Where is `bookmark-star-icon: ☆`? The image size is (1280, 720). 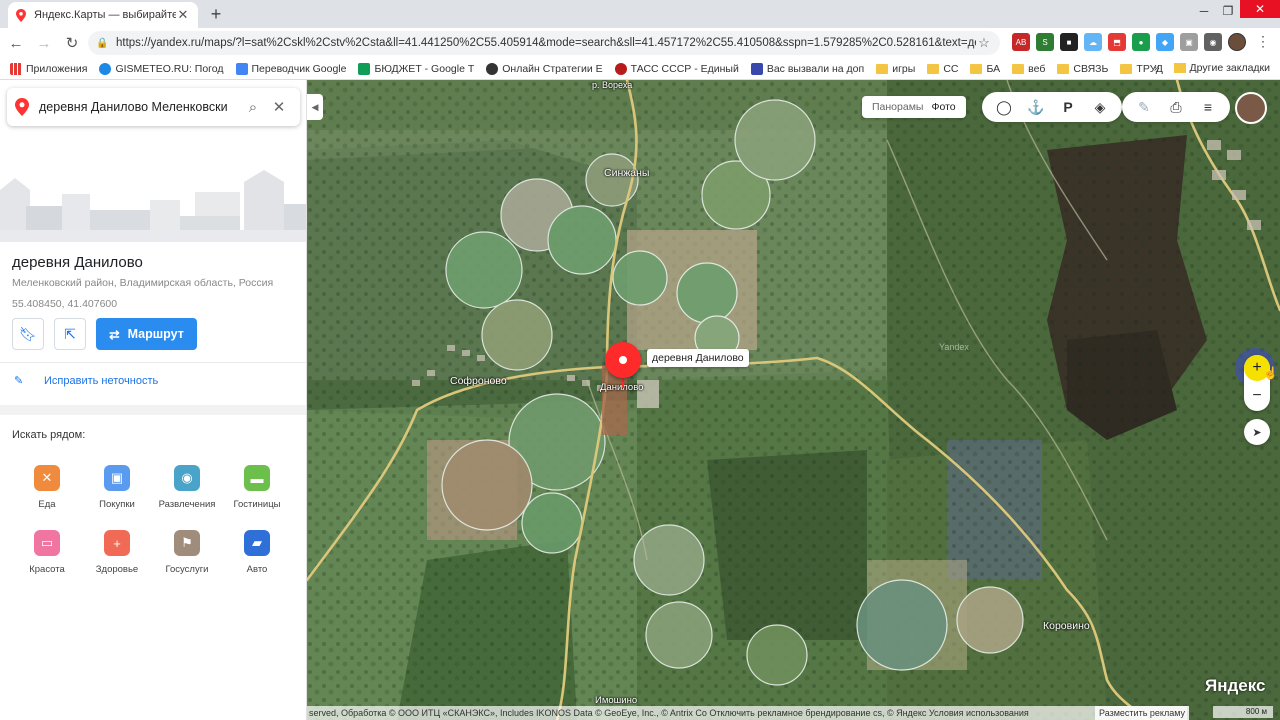
bookmark-star-icon: ☆ is located at coordinates (984, 43).